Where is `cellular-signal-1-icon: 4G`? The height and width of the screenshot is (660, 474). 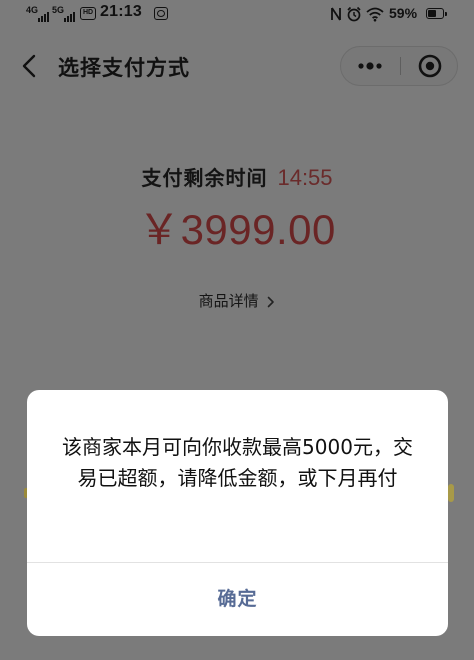 cellular-signal-1-icon: 4G is located at coordinates (38, 13).